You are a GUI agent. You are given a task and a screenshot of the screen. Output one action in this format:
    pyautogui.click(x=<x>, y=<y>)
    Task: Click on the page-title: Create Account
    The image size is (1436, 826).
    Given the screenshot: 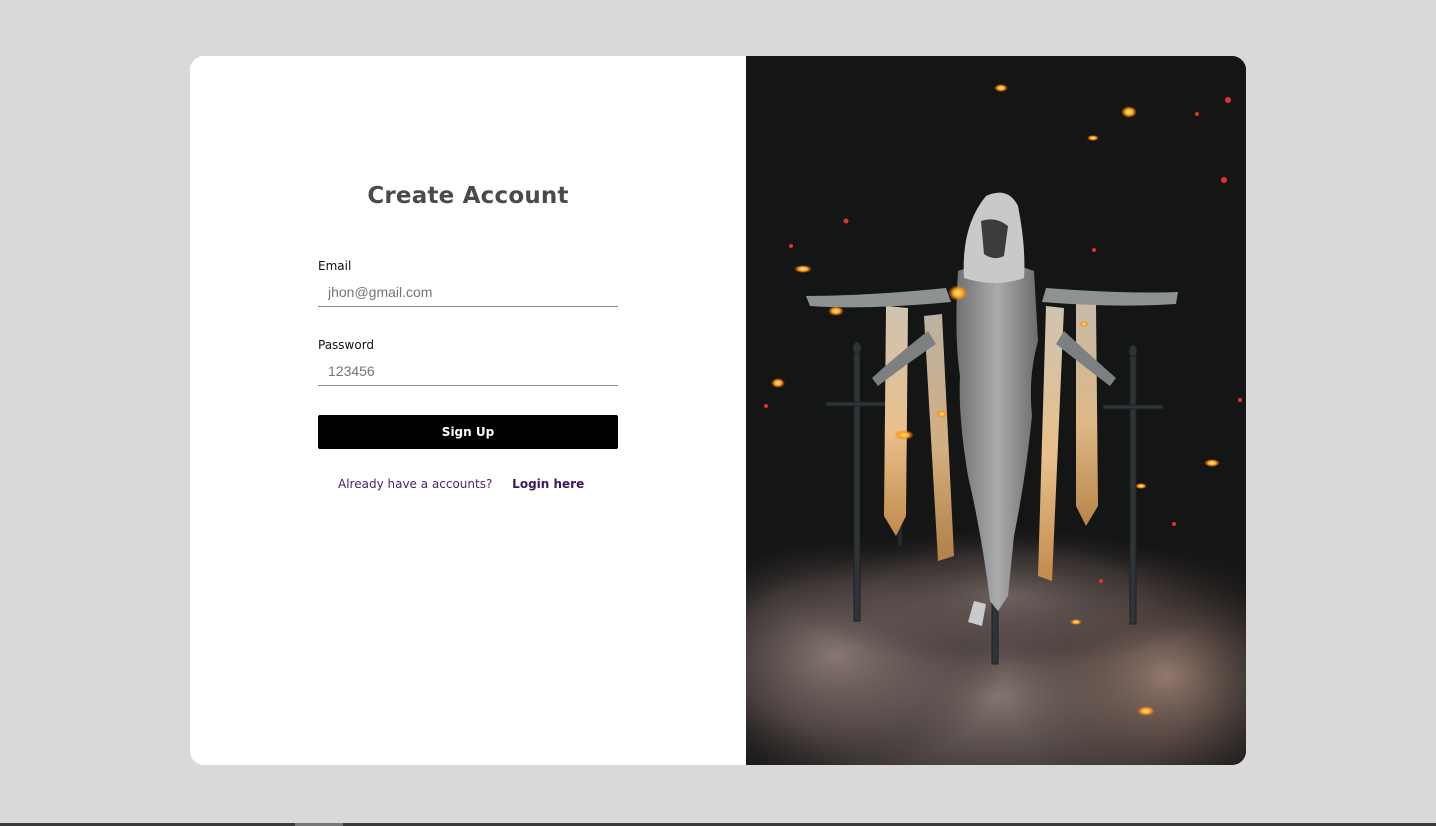 What is the action you would take?
    pyautogui.click(x=468, y=196)
    